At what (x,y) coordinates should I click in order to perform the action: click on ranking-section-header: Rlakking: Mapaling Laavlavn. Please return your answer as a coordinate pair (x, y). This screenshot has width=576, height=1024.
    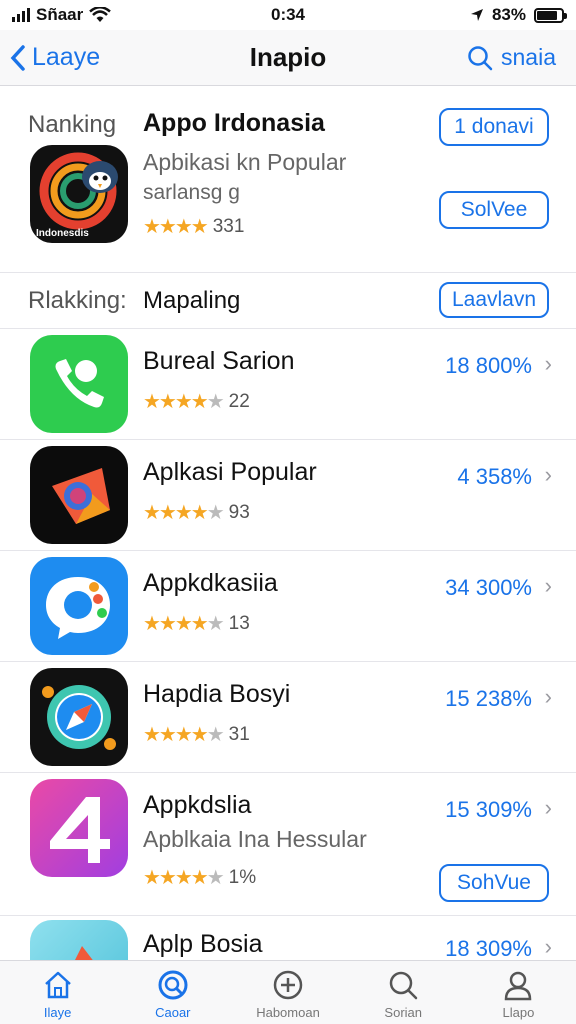
    Looking at the image, I should click on (288, 301).